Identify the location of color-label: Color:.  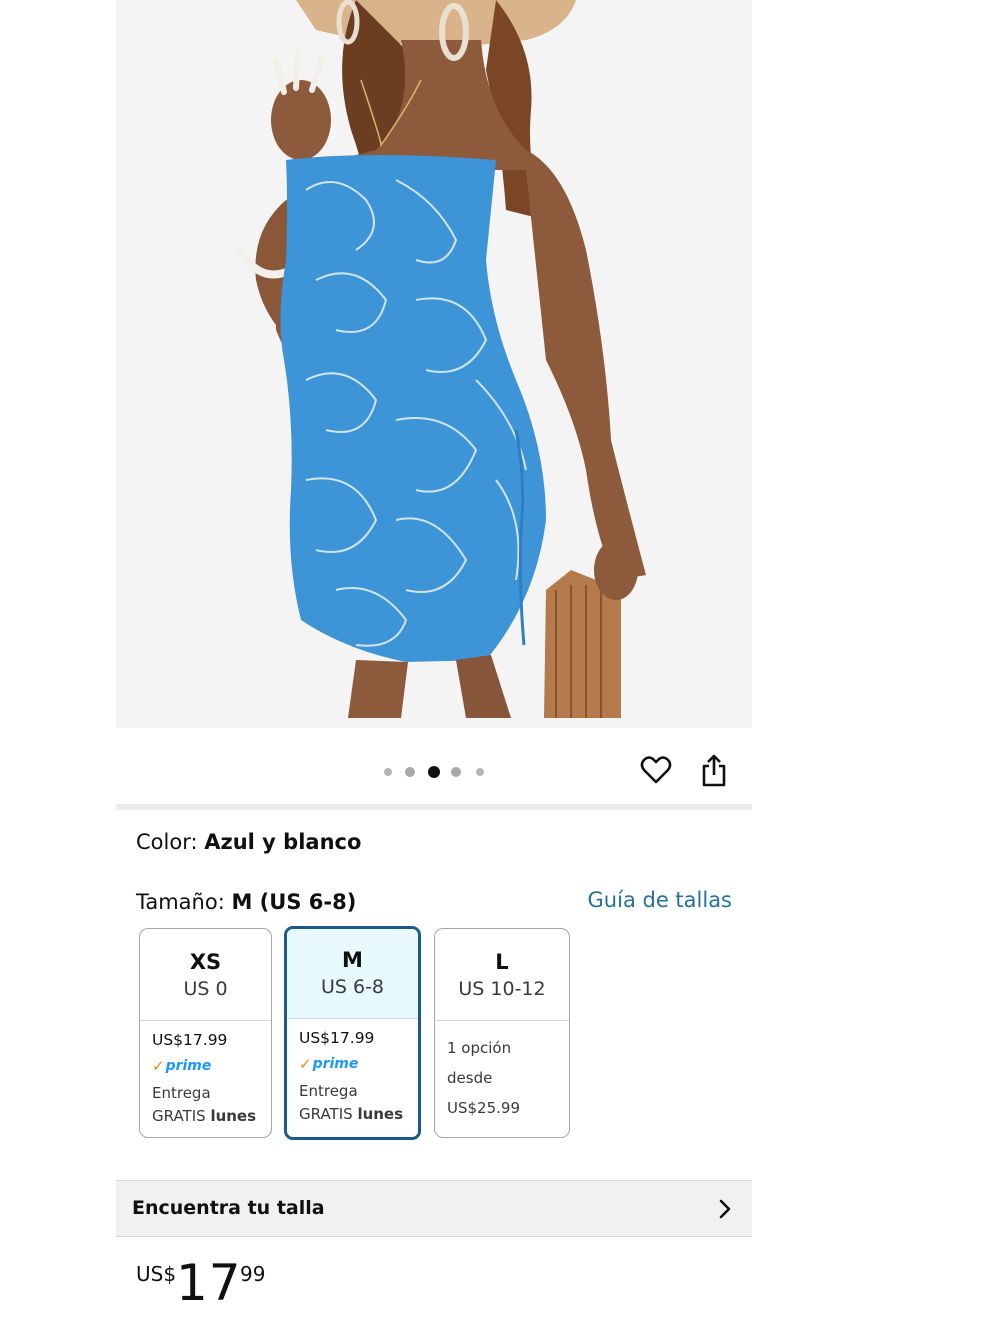
(167, 842).